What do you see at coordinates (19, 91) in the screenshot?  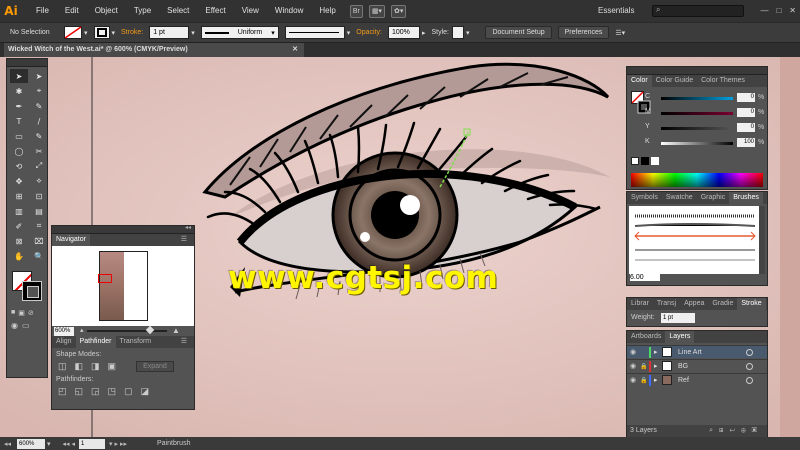 I see `magic-wand-tool-icon: ✱` at bounding box center [19, 91].